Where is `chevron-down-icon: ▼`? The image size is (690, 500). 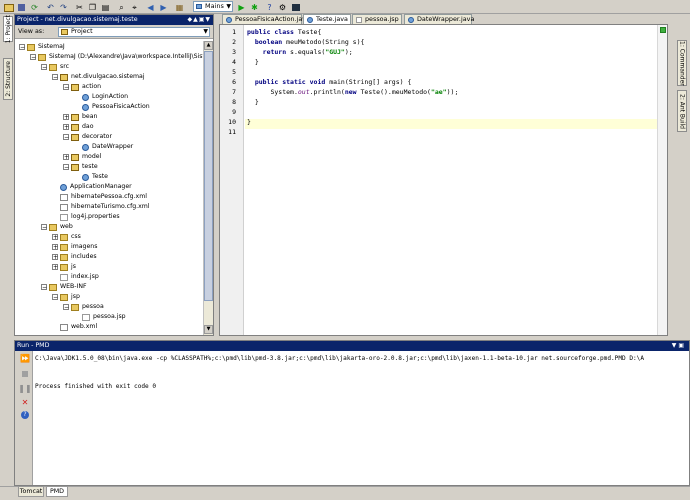 chevron-down-icon: ▼ is located at coordinates (228, 6).